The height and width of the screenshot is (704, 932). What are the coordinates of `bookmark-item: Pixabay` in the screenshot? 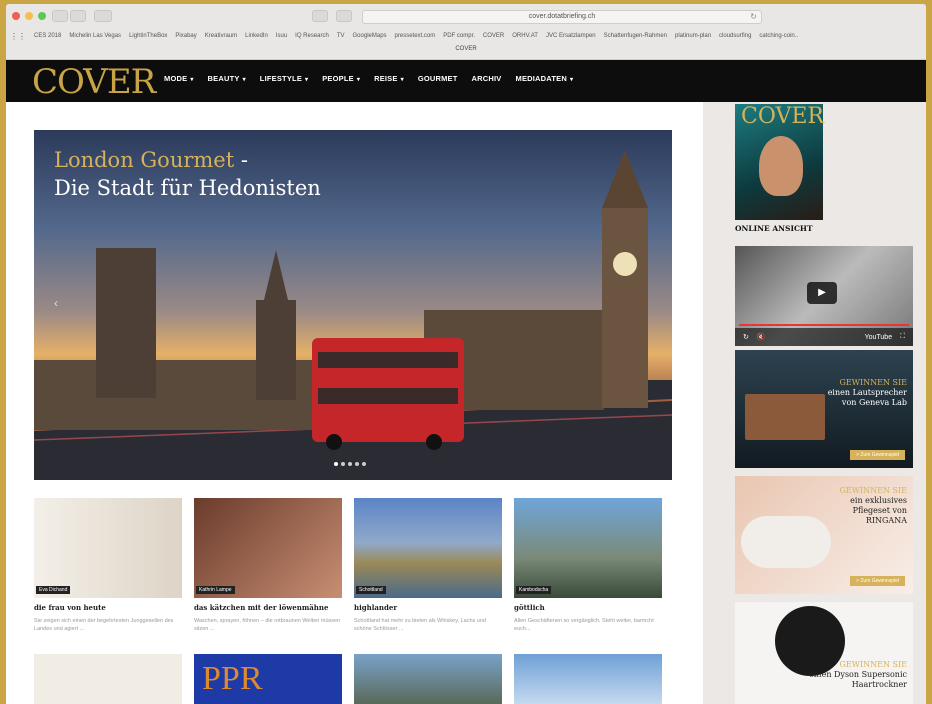 It's located at (185, 36).